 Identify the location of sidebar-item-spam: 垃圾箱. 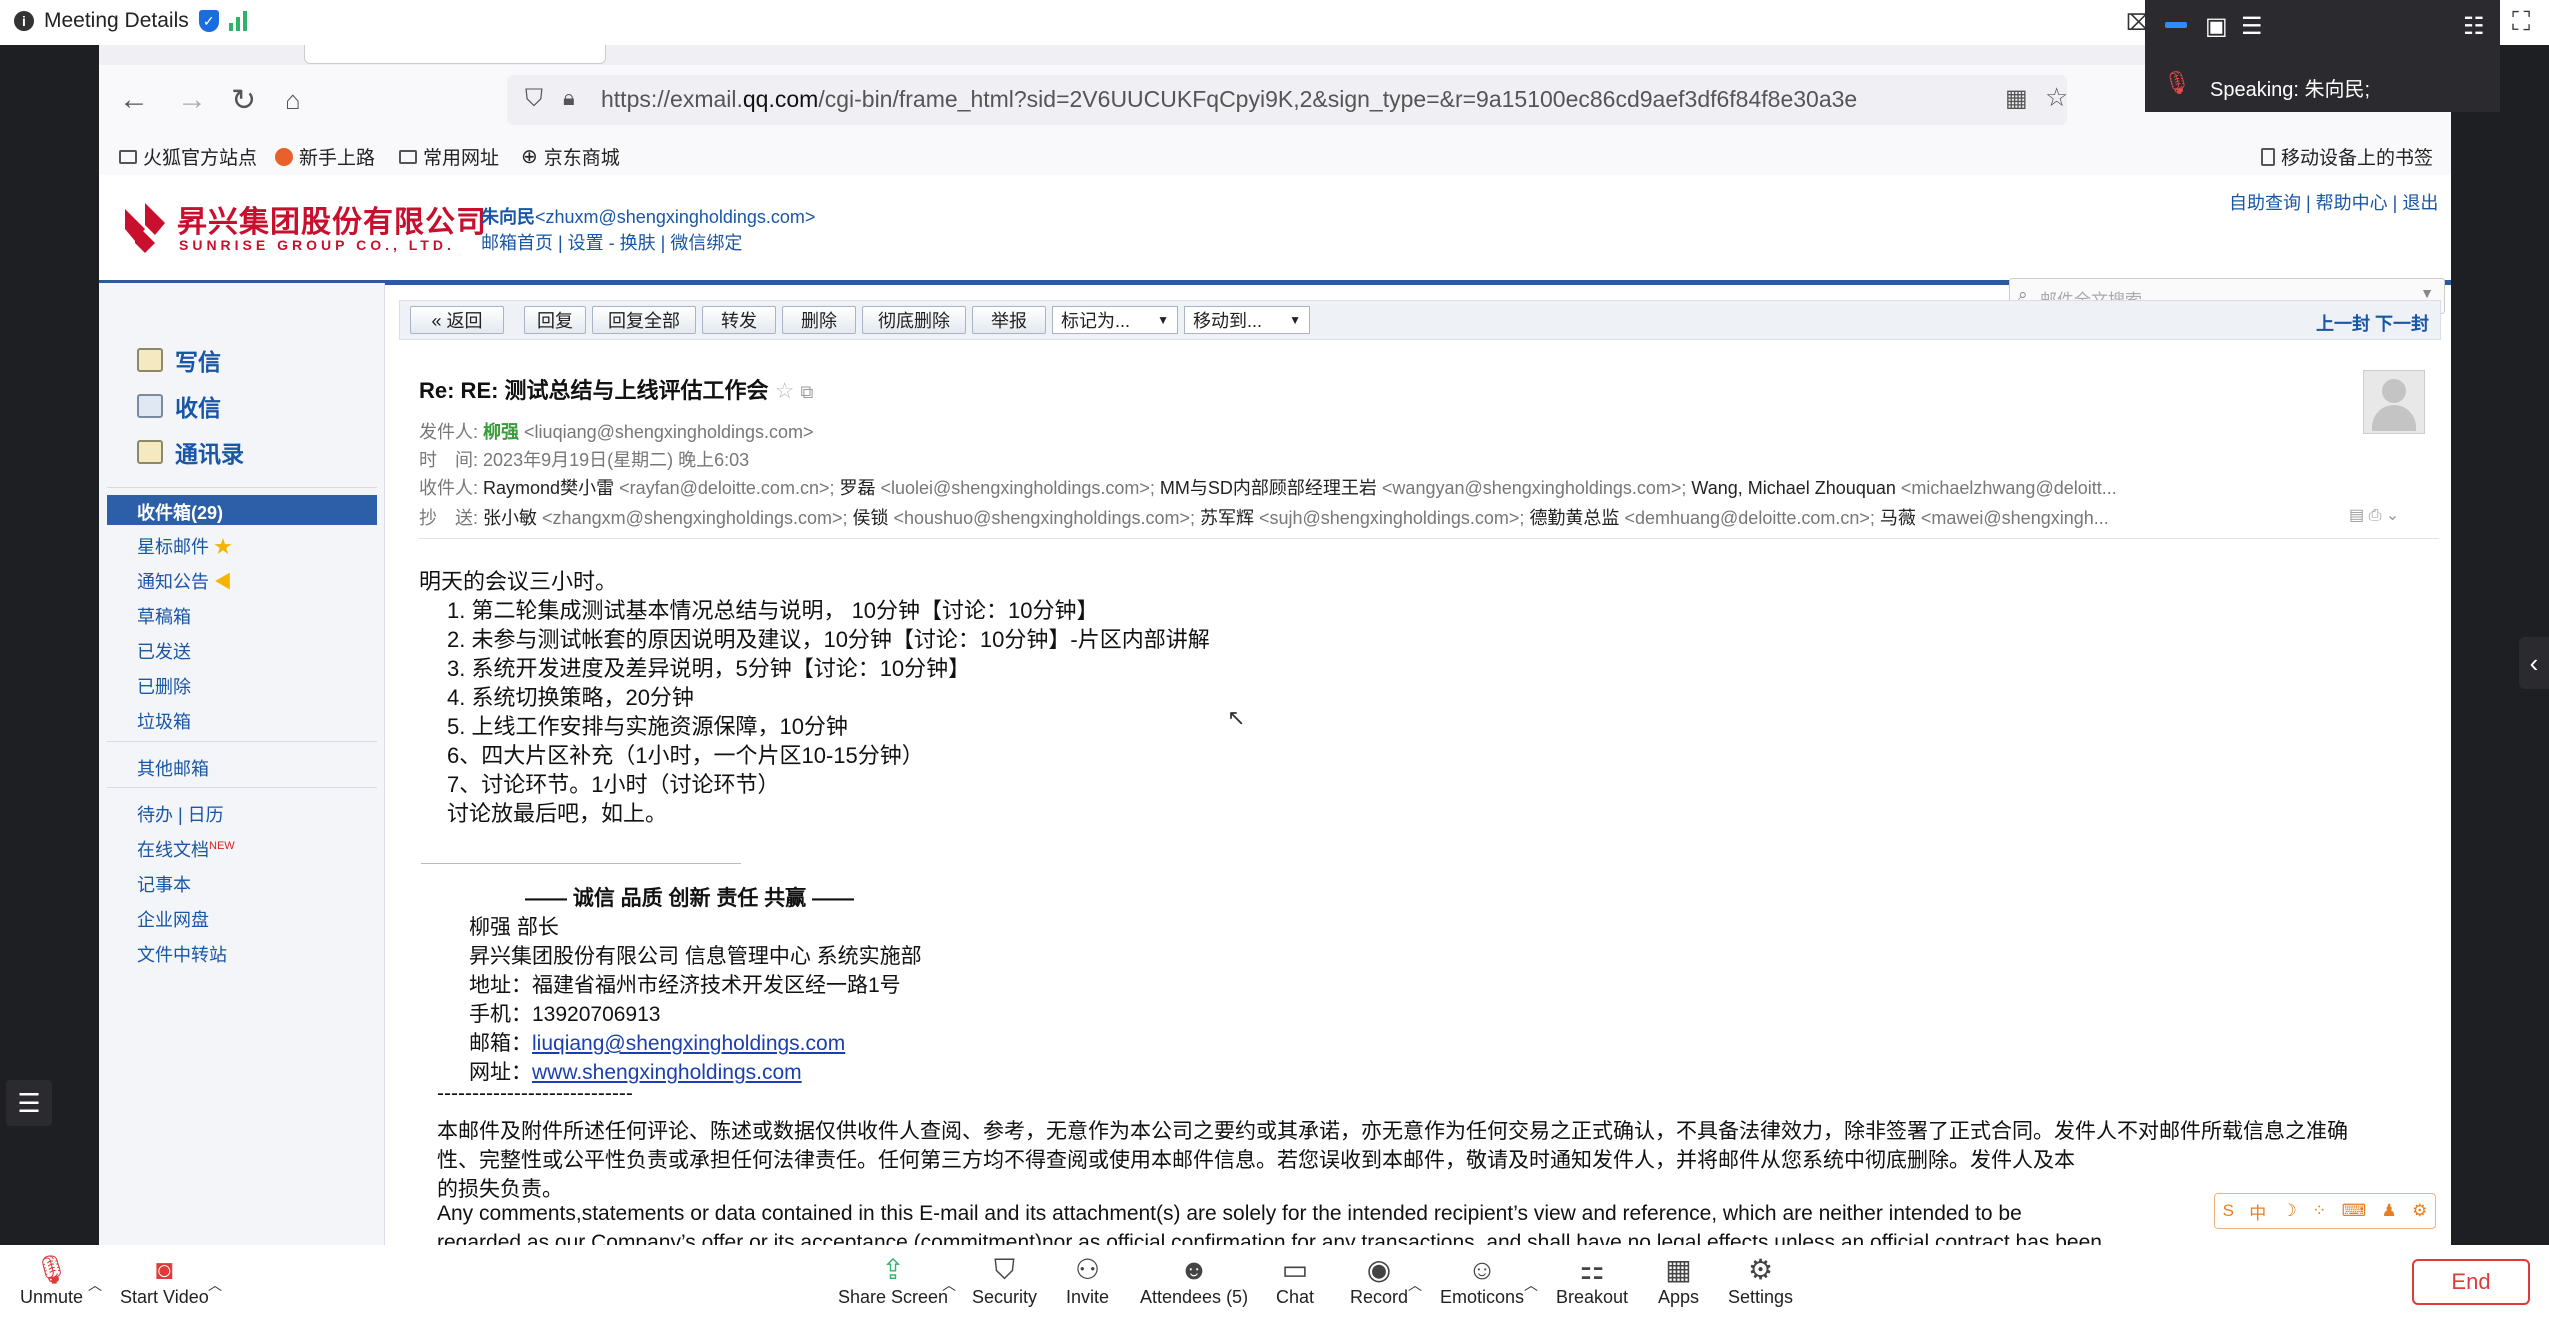
(164, 721).